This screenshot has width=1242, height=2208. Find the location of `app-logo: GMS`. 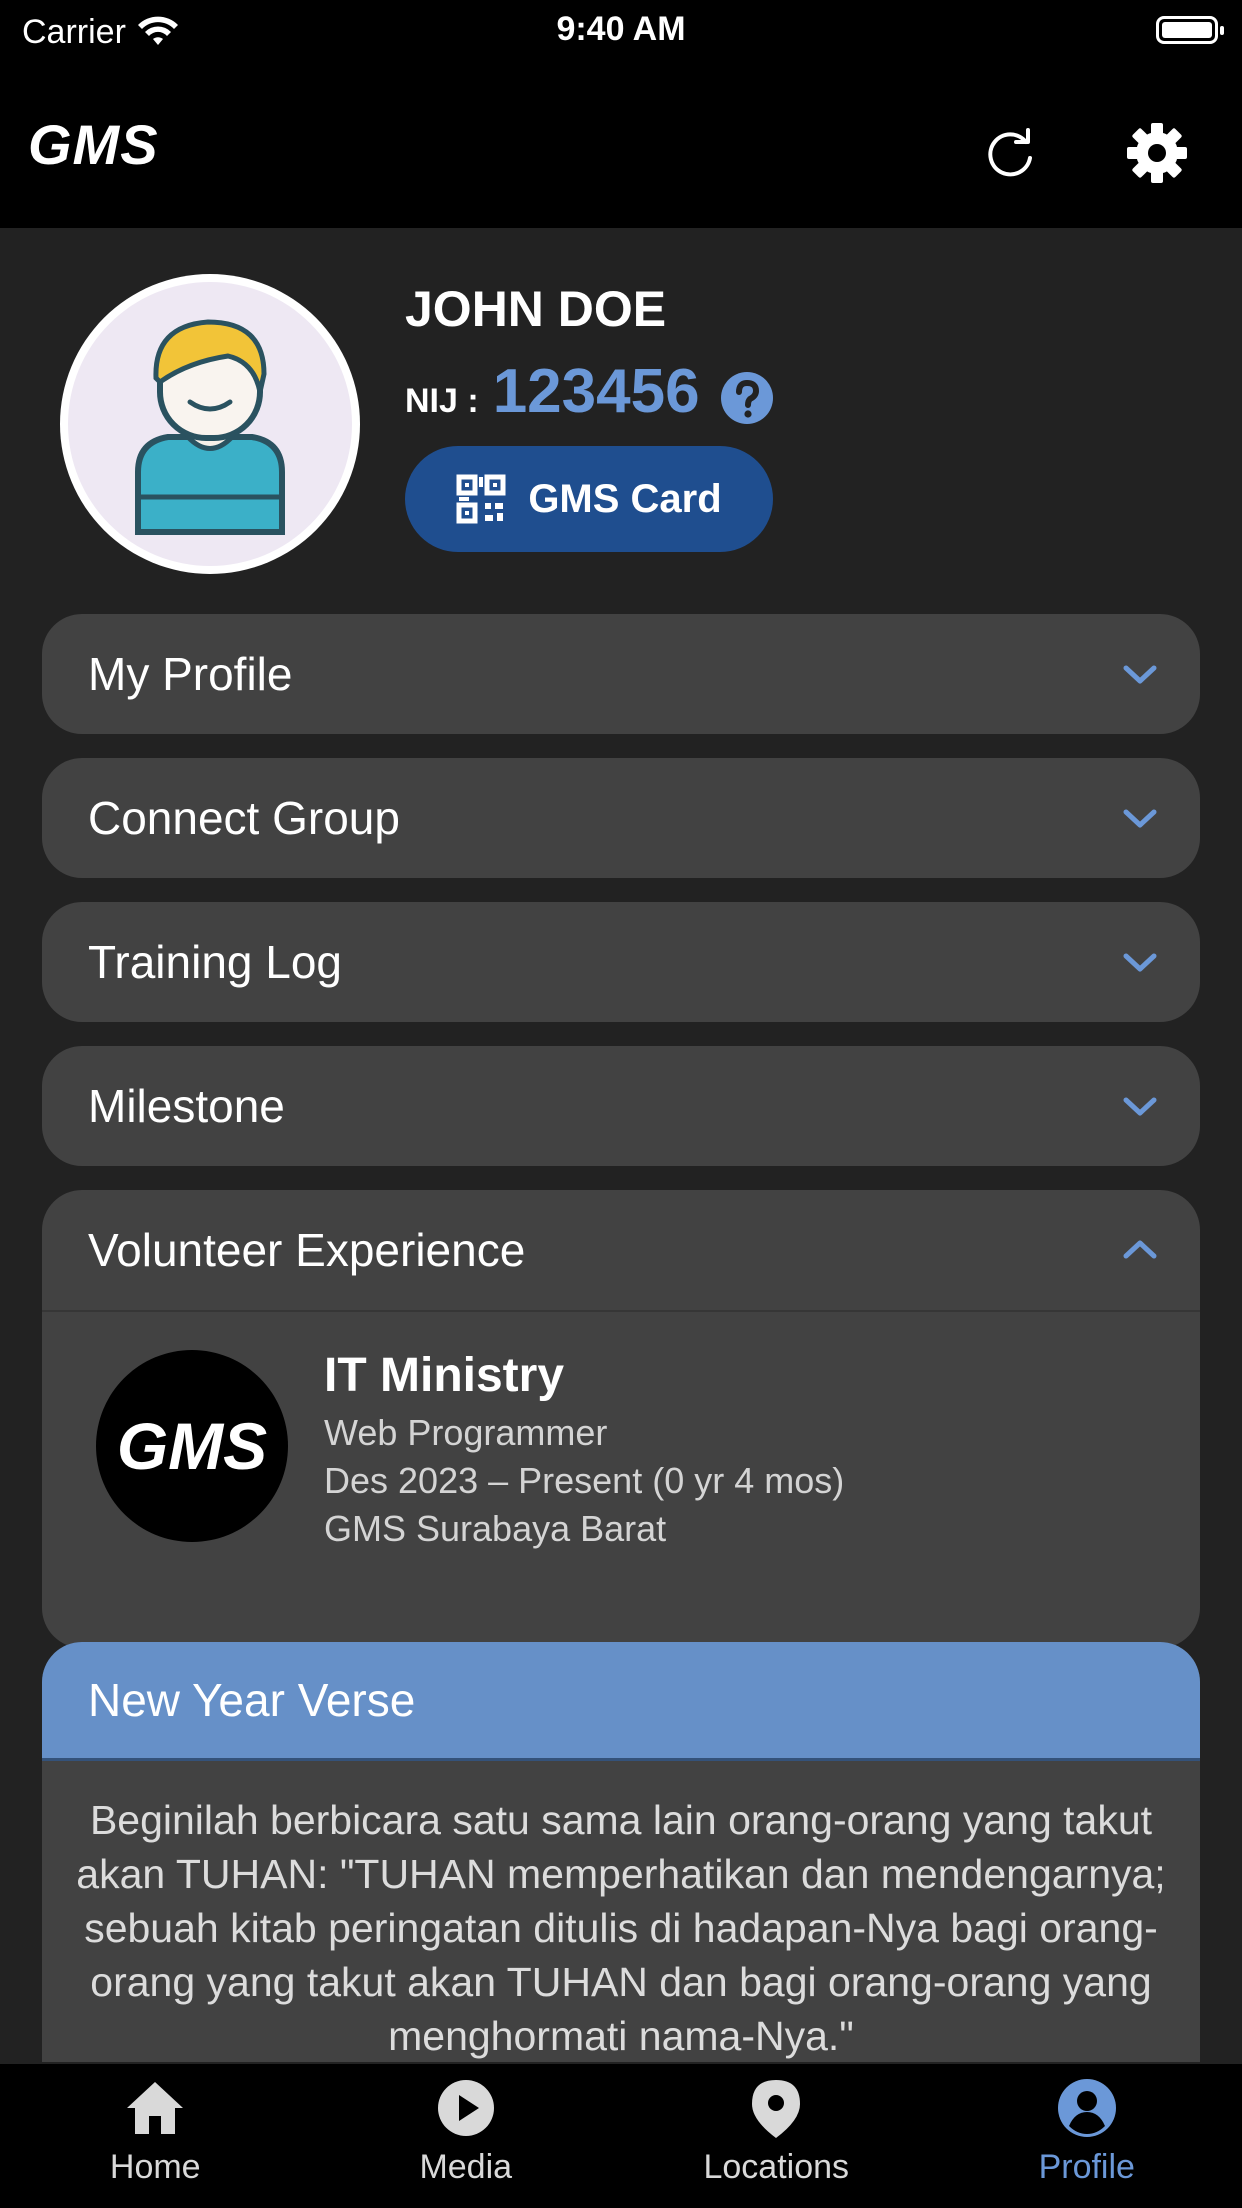

app-logo: GMS is located at coordinates (93, 144).